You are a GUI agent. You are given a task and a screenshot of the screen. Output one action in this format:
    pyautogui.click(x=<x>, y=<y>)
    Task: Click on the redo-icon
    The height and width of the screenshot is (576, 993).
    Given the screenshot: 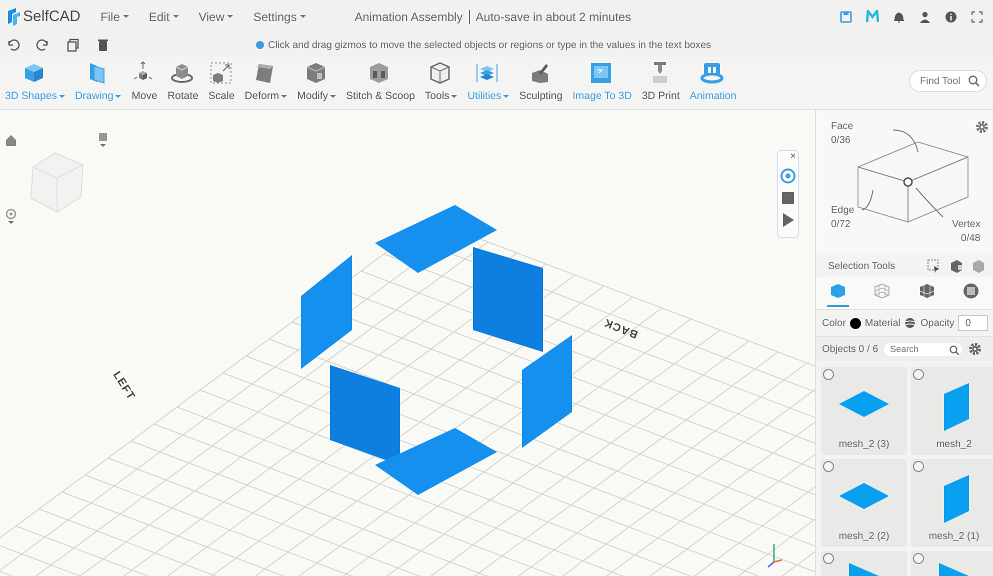 What is the action you would take?
    pyautogui.click(x=43, y=45)
    